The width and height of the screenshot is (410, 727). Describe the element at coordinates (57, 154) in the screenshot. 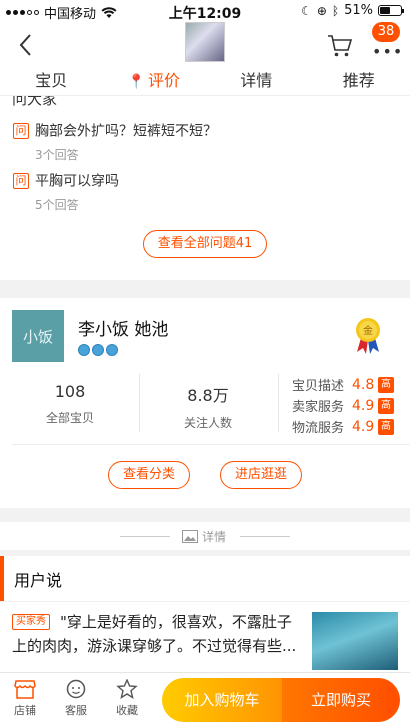

I see `answer-count: 3个回答` at that location.